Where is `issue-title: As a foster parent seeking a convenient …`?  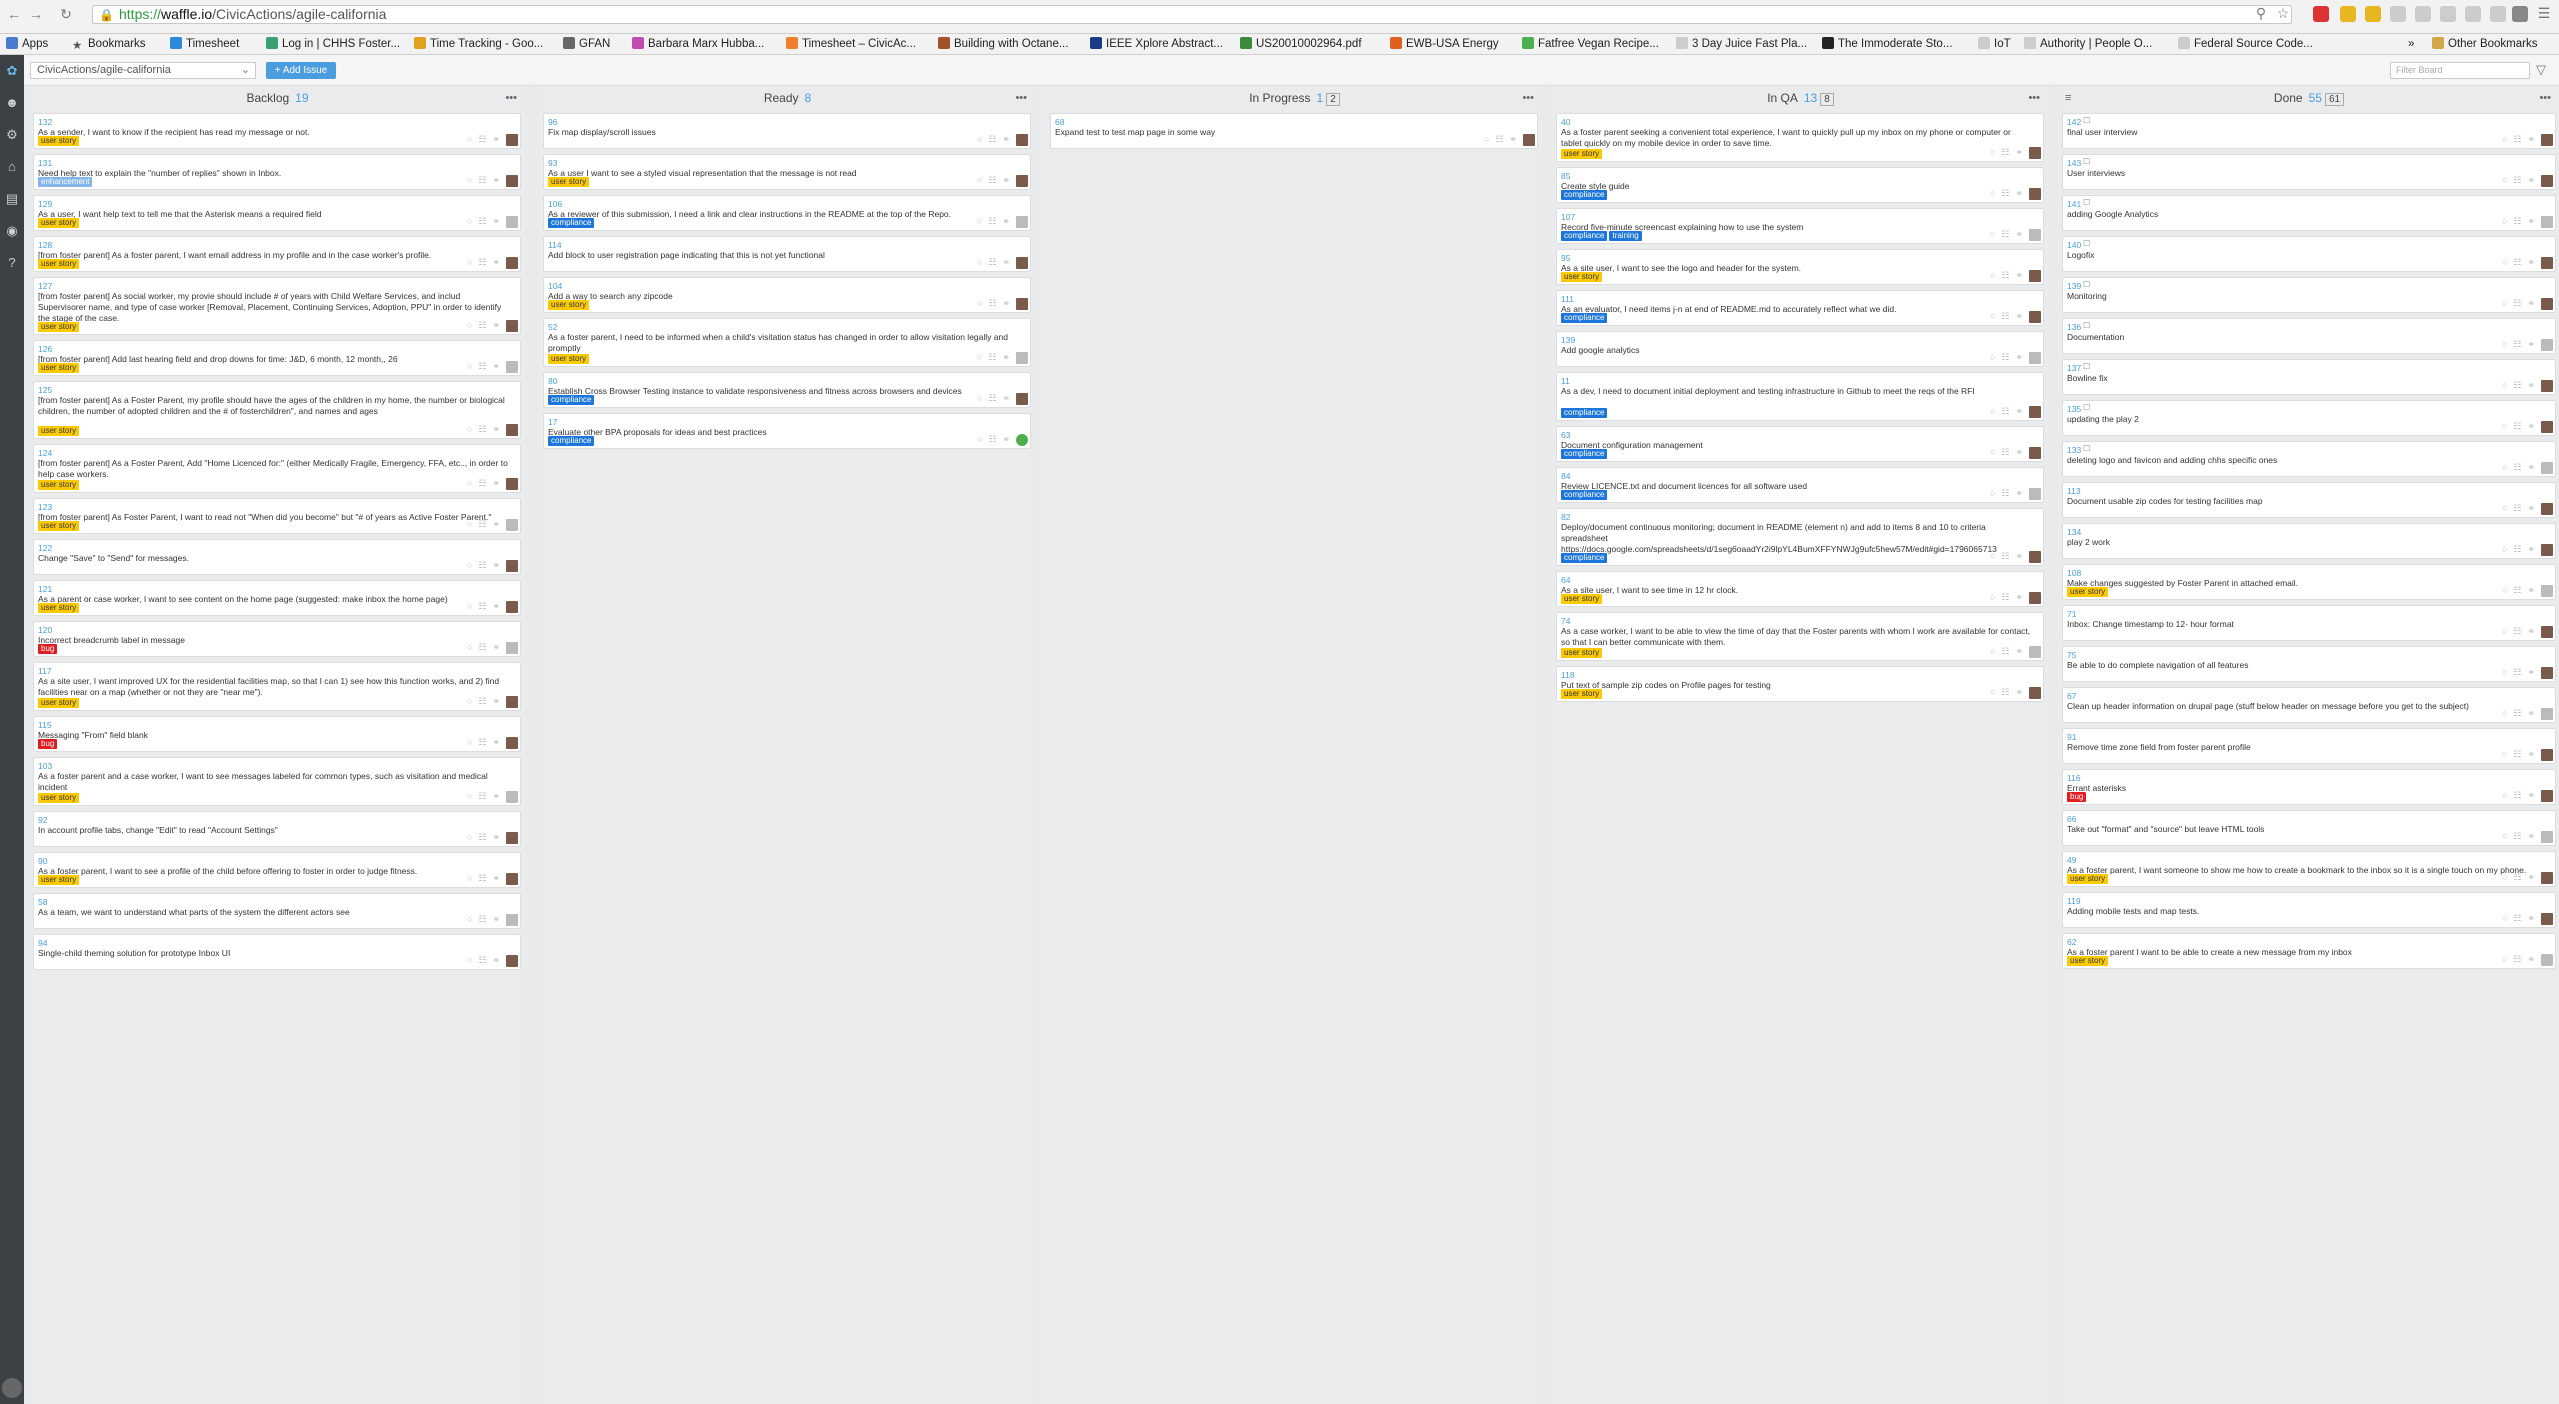
issue-title: As a foster parent seeking a convenient … is located at coordinates (1797, 138).